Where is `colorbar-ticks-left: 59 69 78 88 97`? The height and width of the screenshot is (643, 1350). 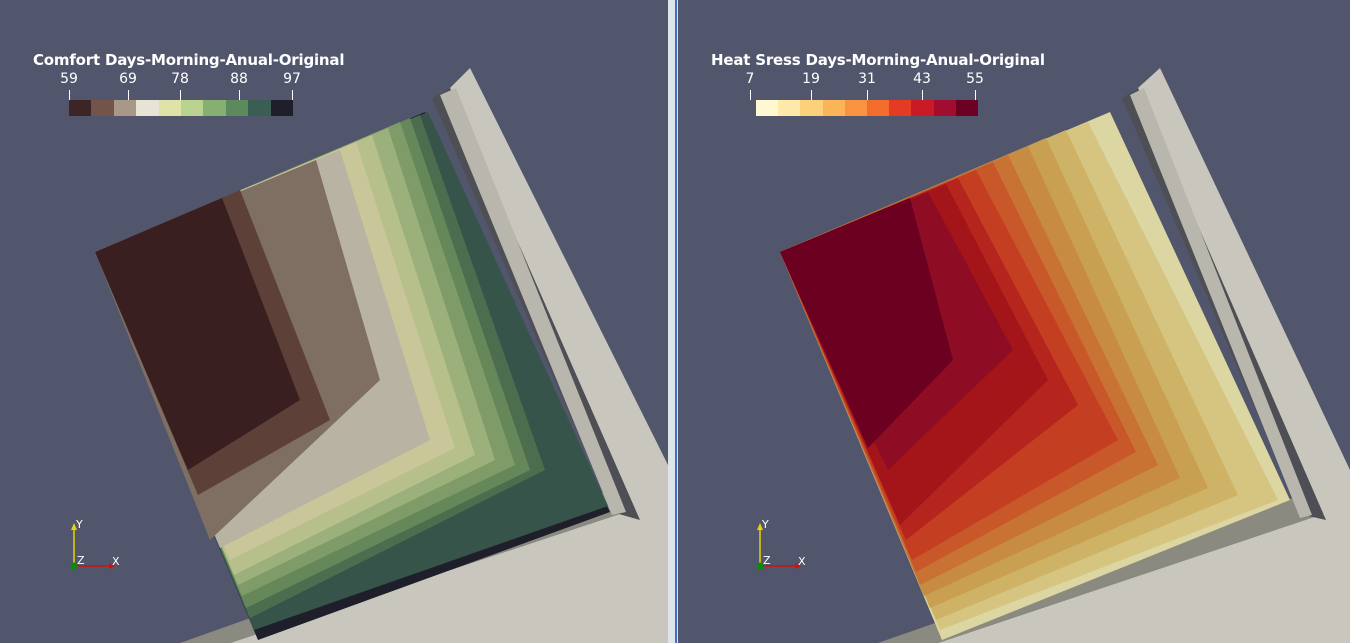 colorbar-ticks-left: 59 69 78 88 97 is located at coordinates (180, 86).